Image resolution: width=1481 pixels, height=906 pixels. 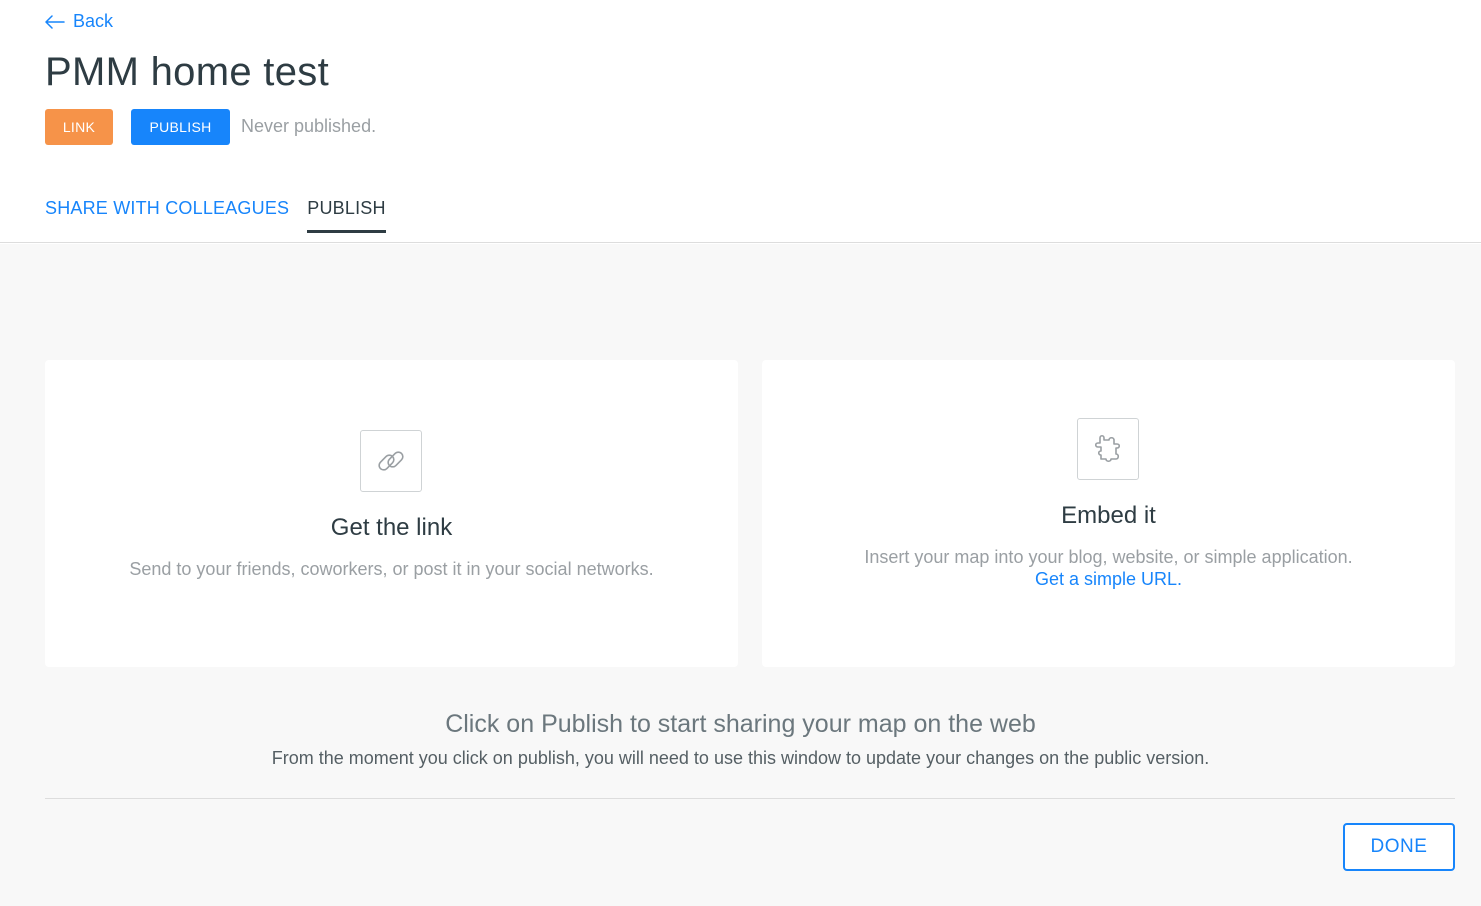 I want to click on card-title: Embed it, so click(x=1108, y=515).